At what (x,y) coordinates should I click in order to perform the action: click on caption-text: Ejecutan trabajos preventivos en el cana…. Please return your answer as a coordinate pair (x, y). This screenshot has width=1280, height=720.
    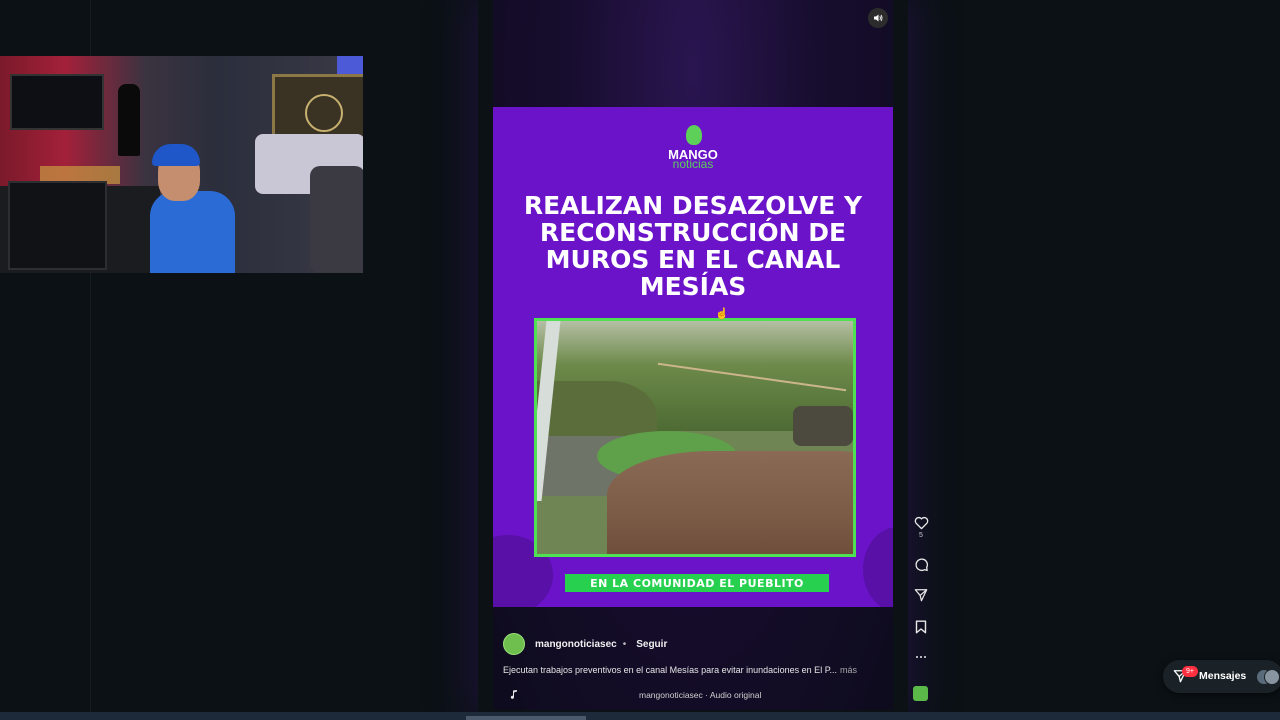
    Looking at the image, I should click on (670, 670).